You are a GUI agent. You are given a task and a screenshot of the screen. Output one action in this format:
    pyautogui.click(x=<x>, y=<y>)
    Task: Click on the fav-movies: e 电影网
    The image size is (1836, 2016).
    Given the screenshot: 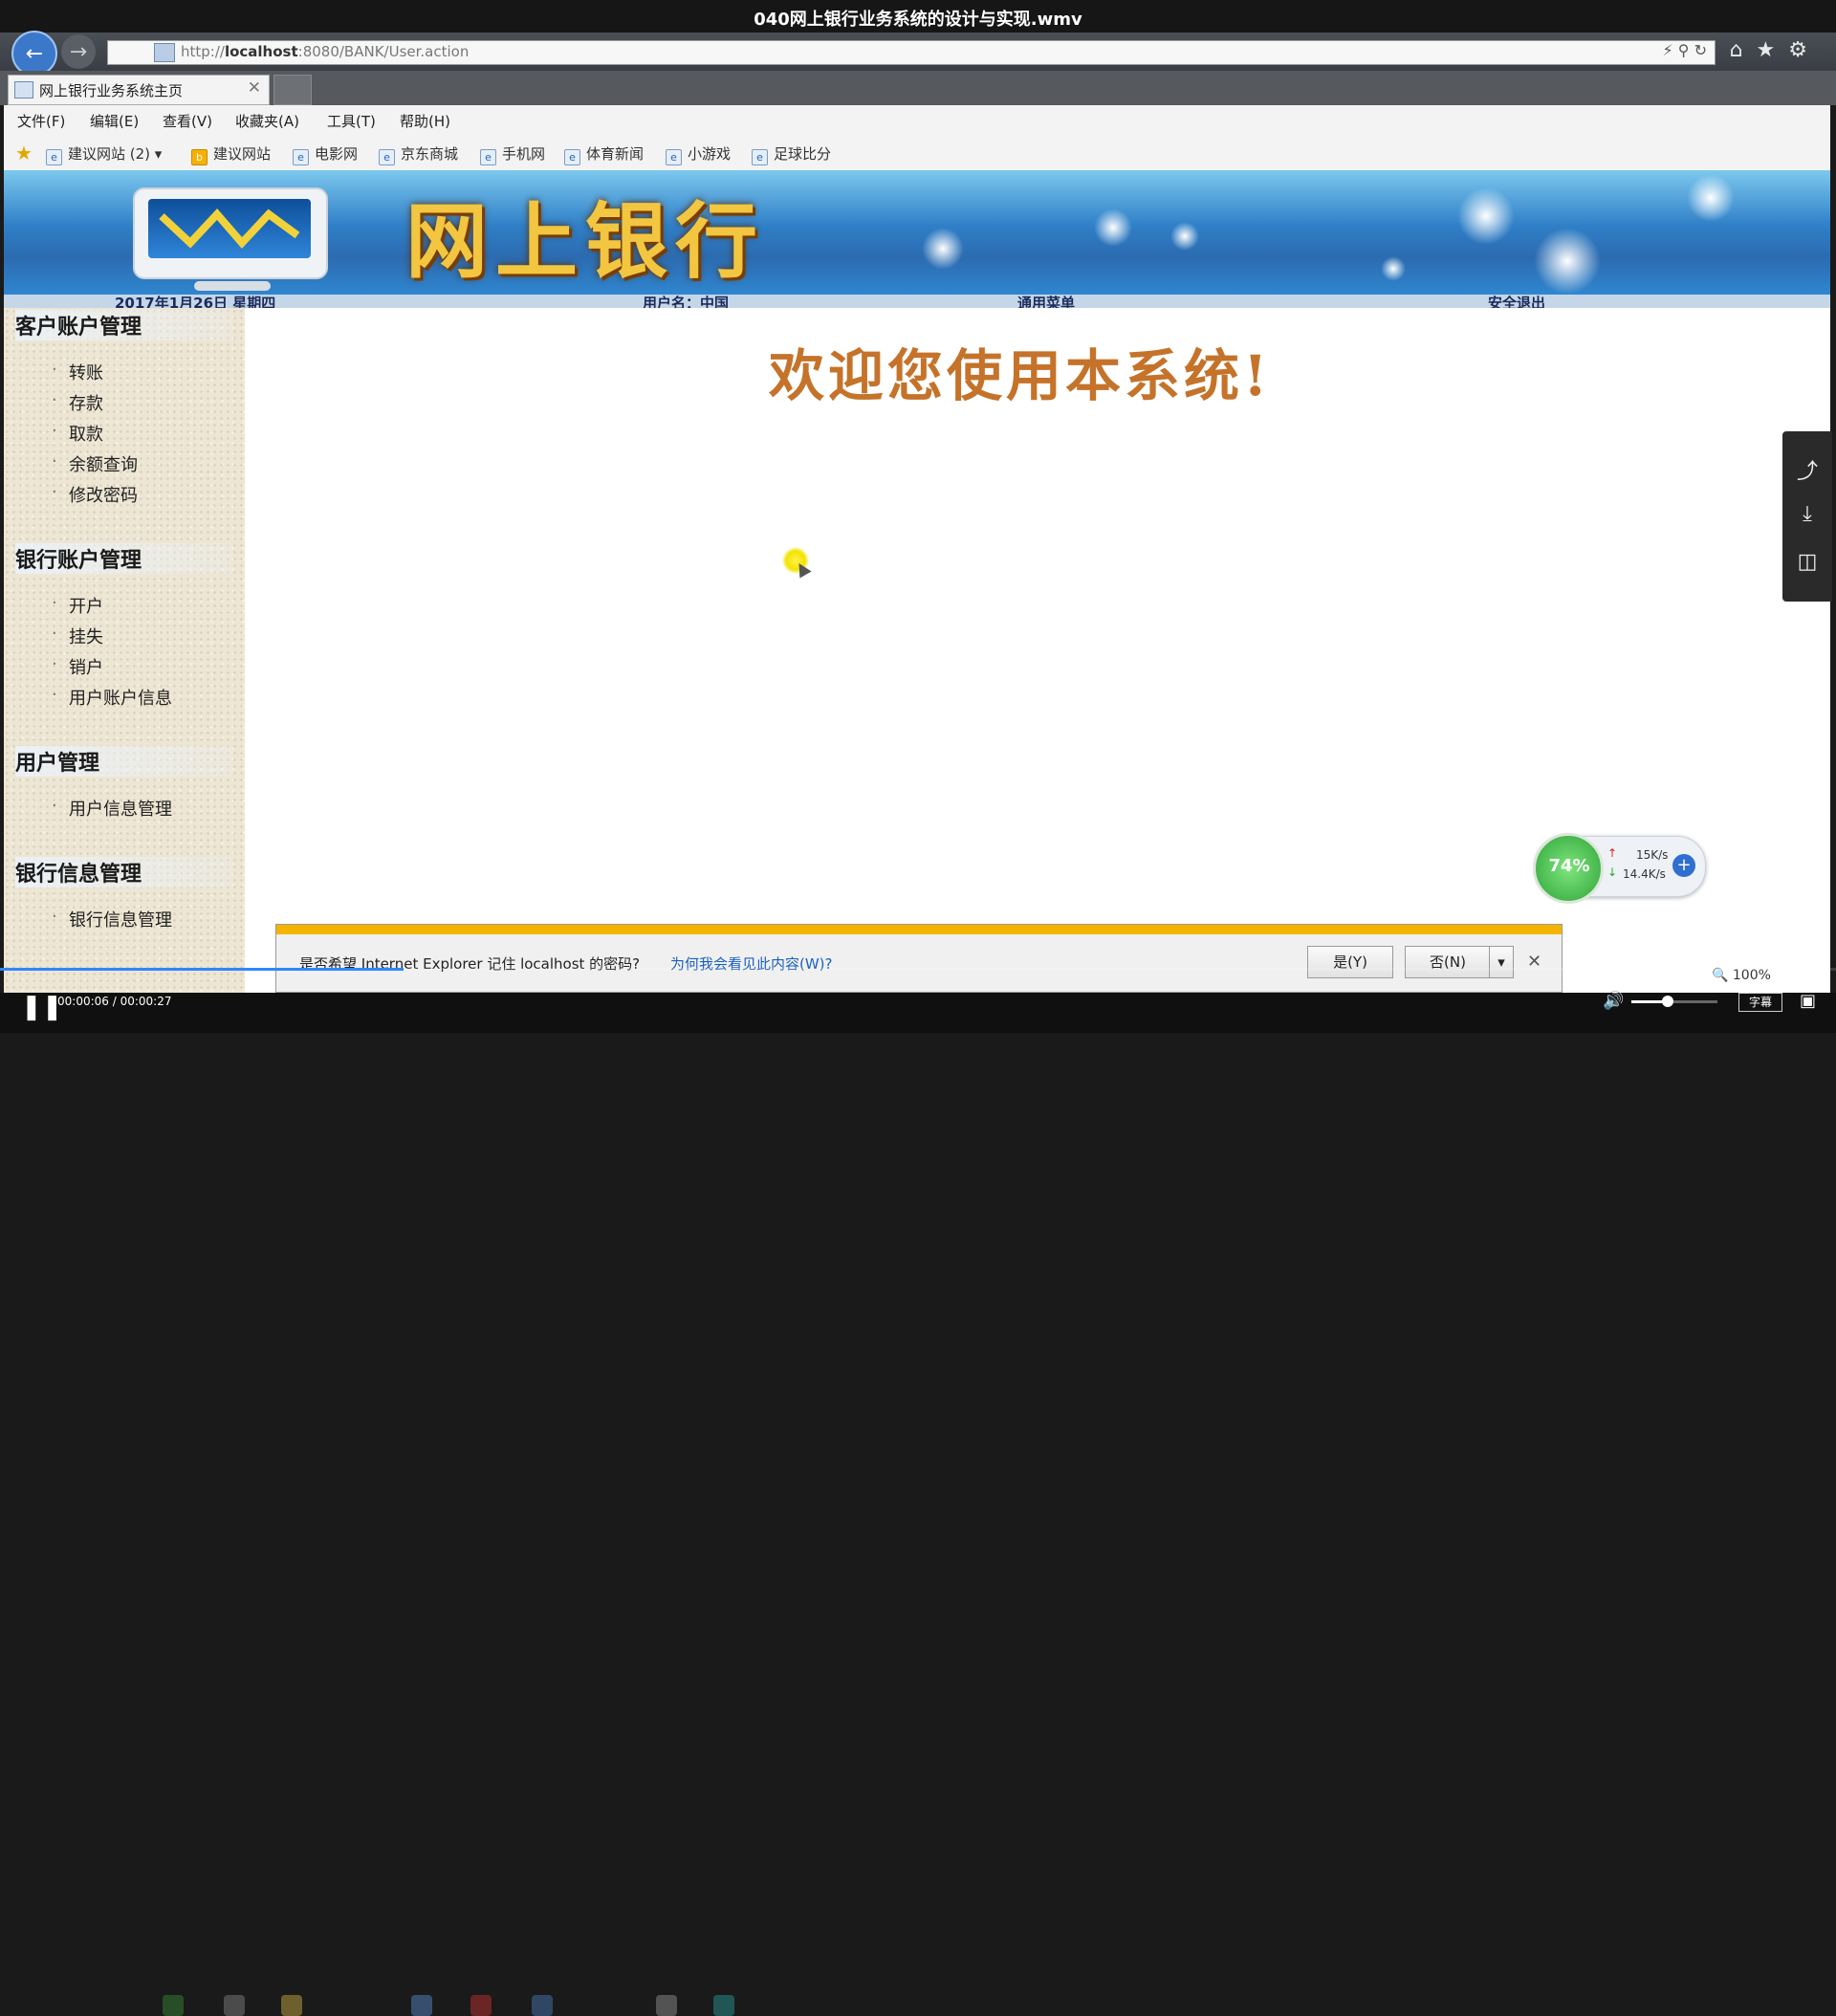 What is the action you would take?
    pyautogui.click(x=326, y=154)
    